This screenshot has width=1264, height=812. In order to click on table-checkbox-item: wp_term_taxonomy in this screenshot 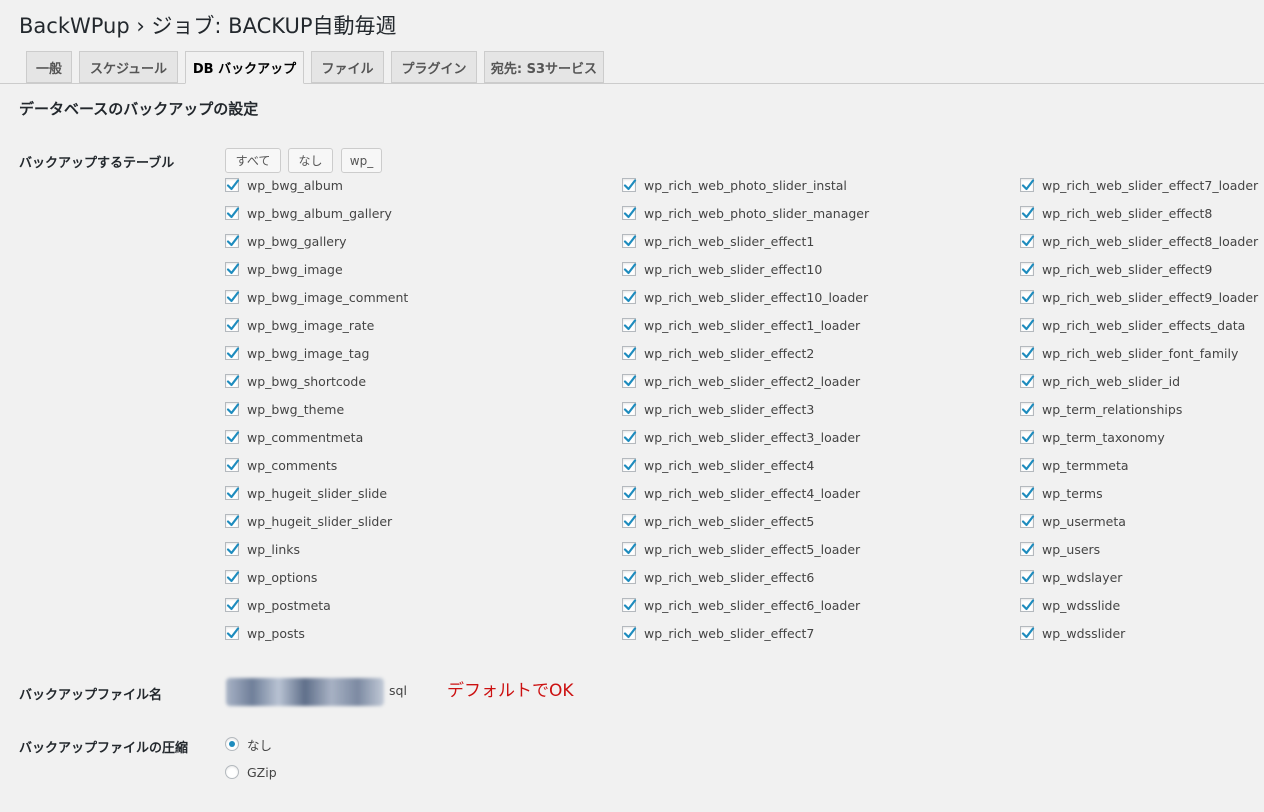, I will do `click(1092, 437)`.